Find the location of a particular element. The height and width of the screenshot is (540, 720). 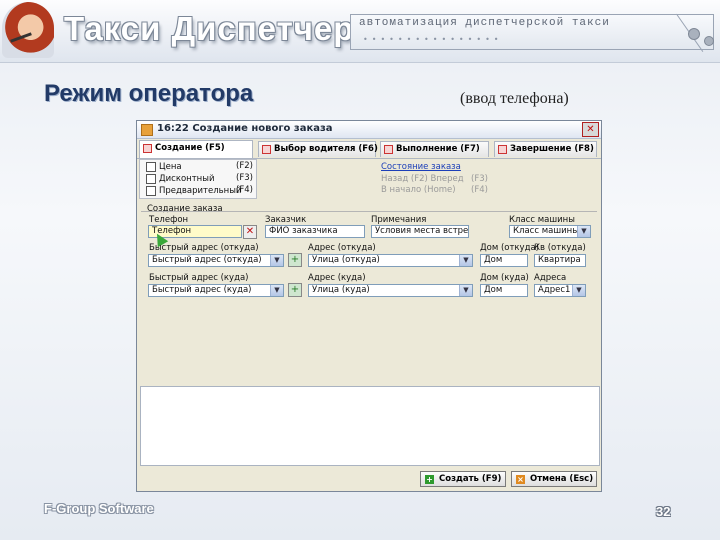

fast-to-select: Быстрый адрес (куда) ▼ is located at coordinates (216, 290).